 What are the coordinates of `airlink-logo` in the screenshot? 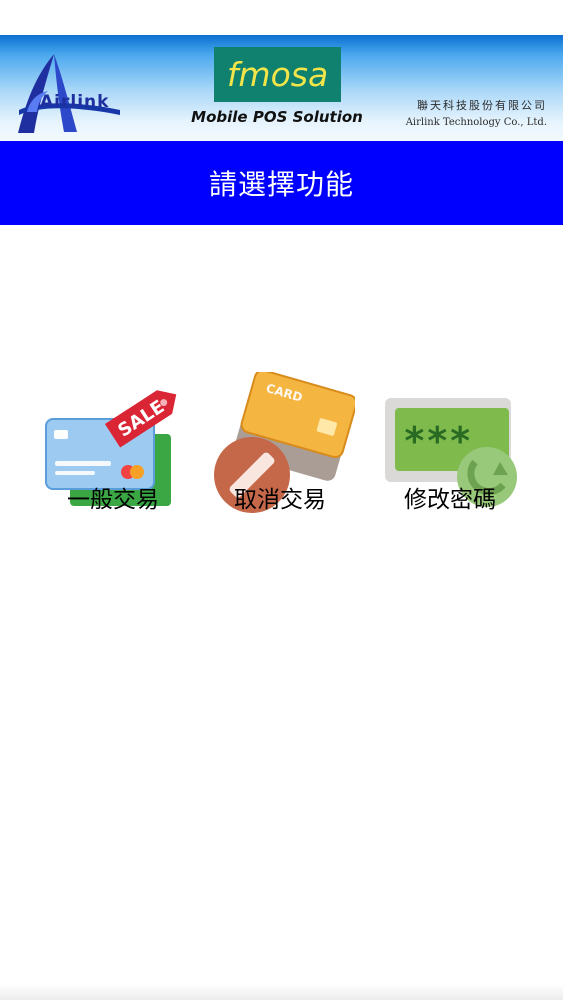 It's located at (67, 91).